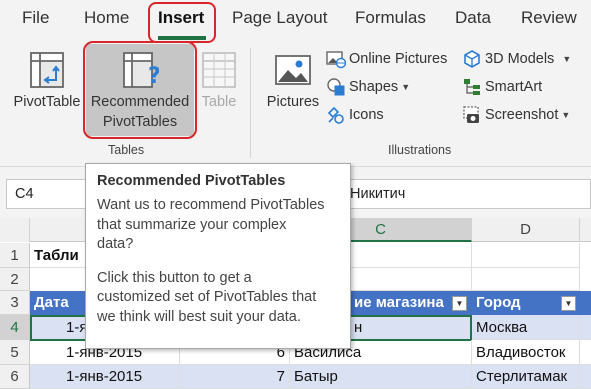 Image resolution: width=591 pixels, height=389 pixels. What do you see at coordinates (566, 115) in the screenshot?
I see `screenshot-dropdown-icon: ▼` at bounding box center [566, 115].